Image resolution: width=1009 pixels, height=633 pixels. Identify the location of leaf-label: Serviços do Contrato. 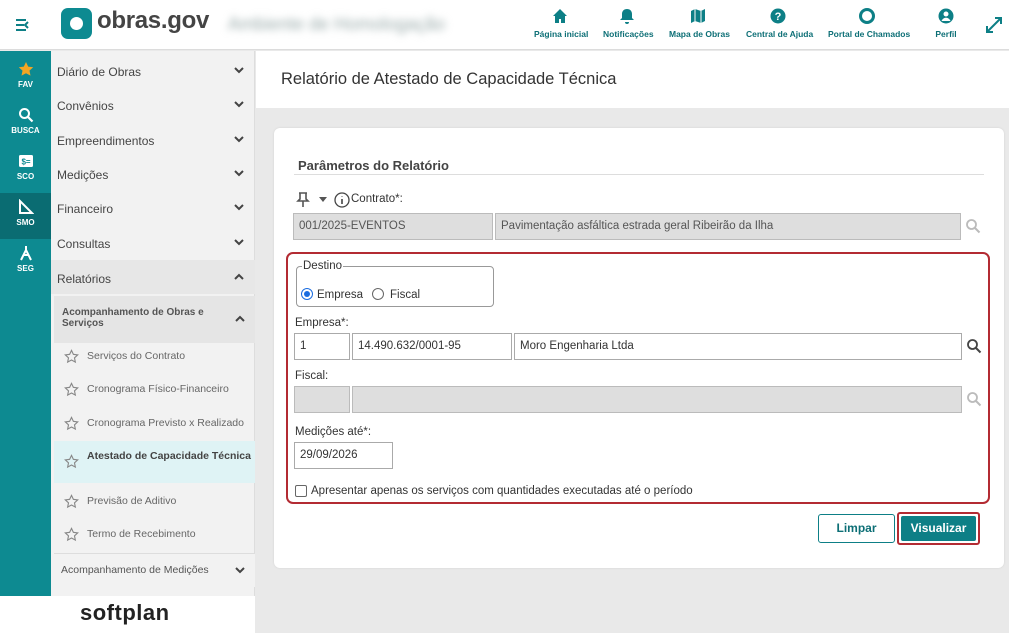
(136, 356).